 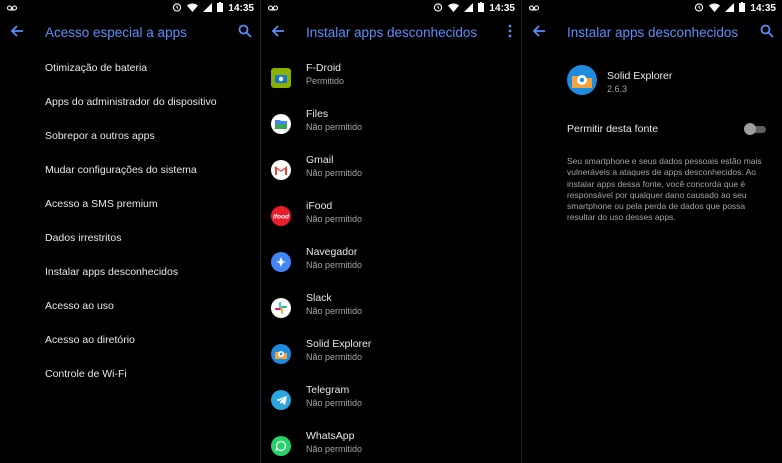 What do you see at coordinates (121, 170) in the screenshot?
I see `menu-item-modify-system-settings: Mudar configurações do sistema` at bounding box center [121, 170].